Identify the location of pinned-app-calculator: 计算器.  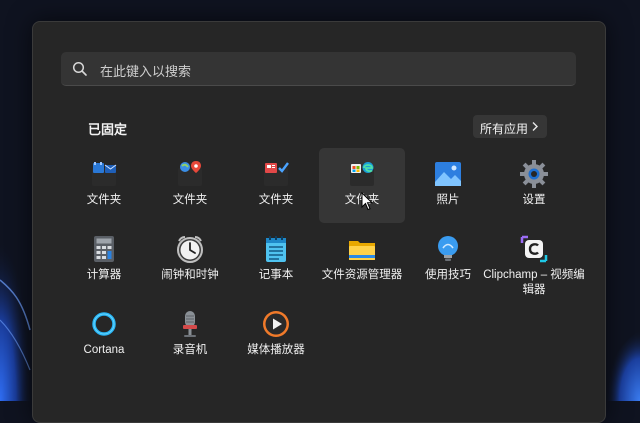
(104, 260).